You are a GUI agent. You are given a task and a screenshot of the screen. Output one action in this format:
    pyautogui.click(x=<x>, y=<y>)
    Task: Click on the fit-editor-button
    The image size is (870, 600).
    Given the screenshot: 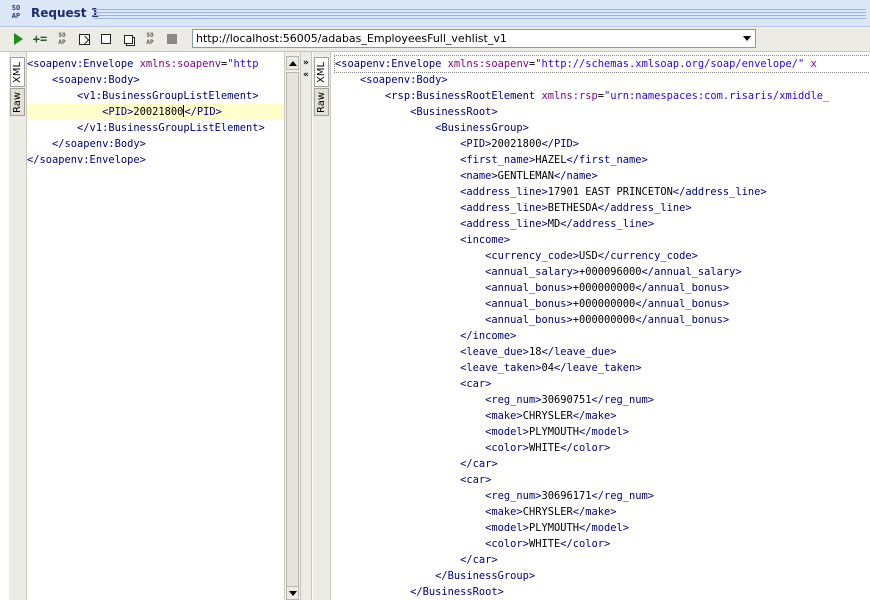 What is the action you would take?
    pyautogui.click(x=84, y=39)
    